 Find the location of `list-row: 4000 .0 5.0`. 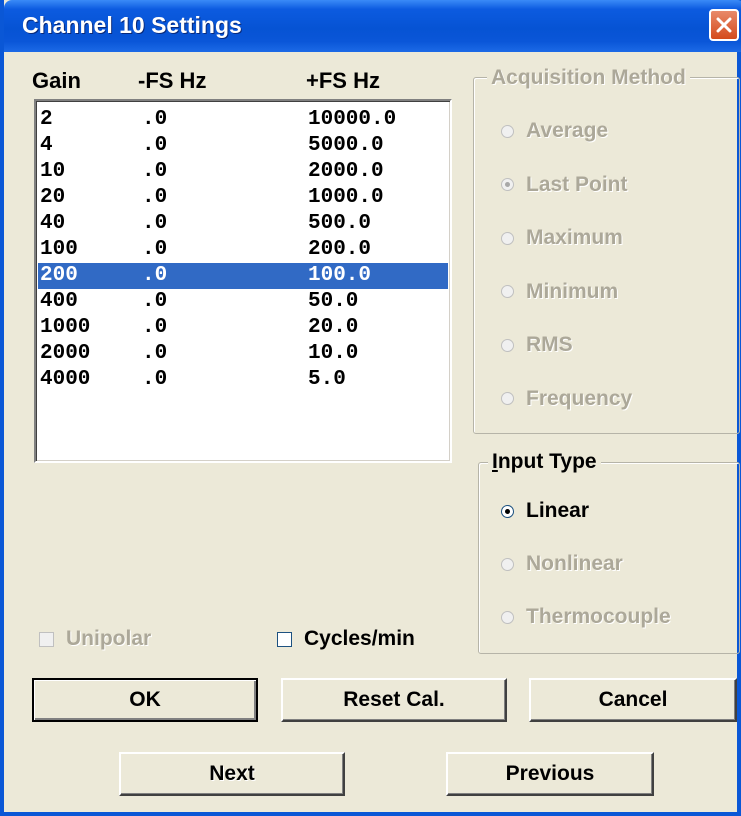

list-row: 4000 .0 5.0 is located at coordinates (243, 380).